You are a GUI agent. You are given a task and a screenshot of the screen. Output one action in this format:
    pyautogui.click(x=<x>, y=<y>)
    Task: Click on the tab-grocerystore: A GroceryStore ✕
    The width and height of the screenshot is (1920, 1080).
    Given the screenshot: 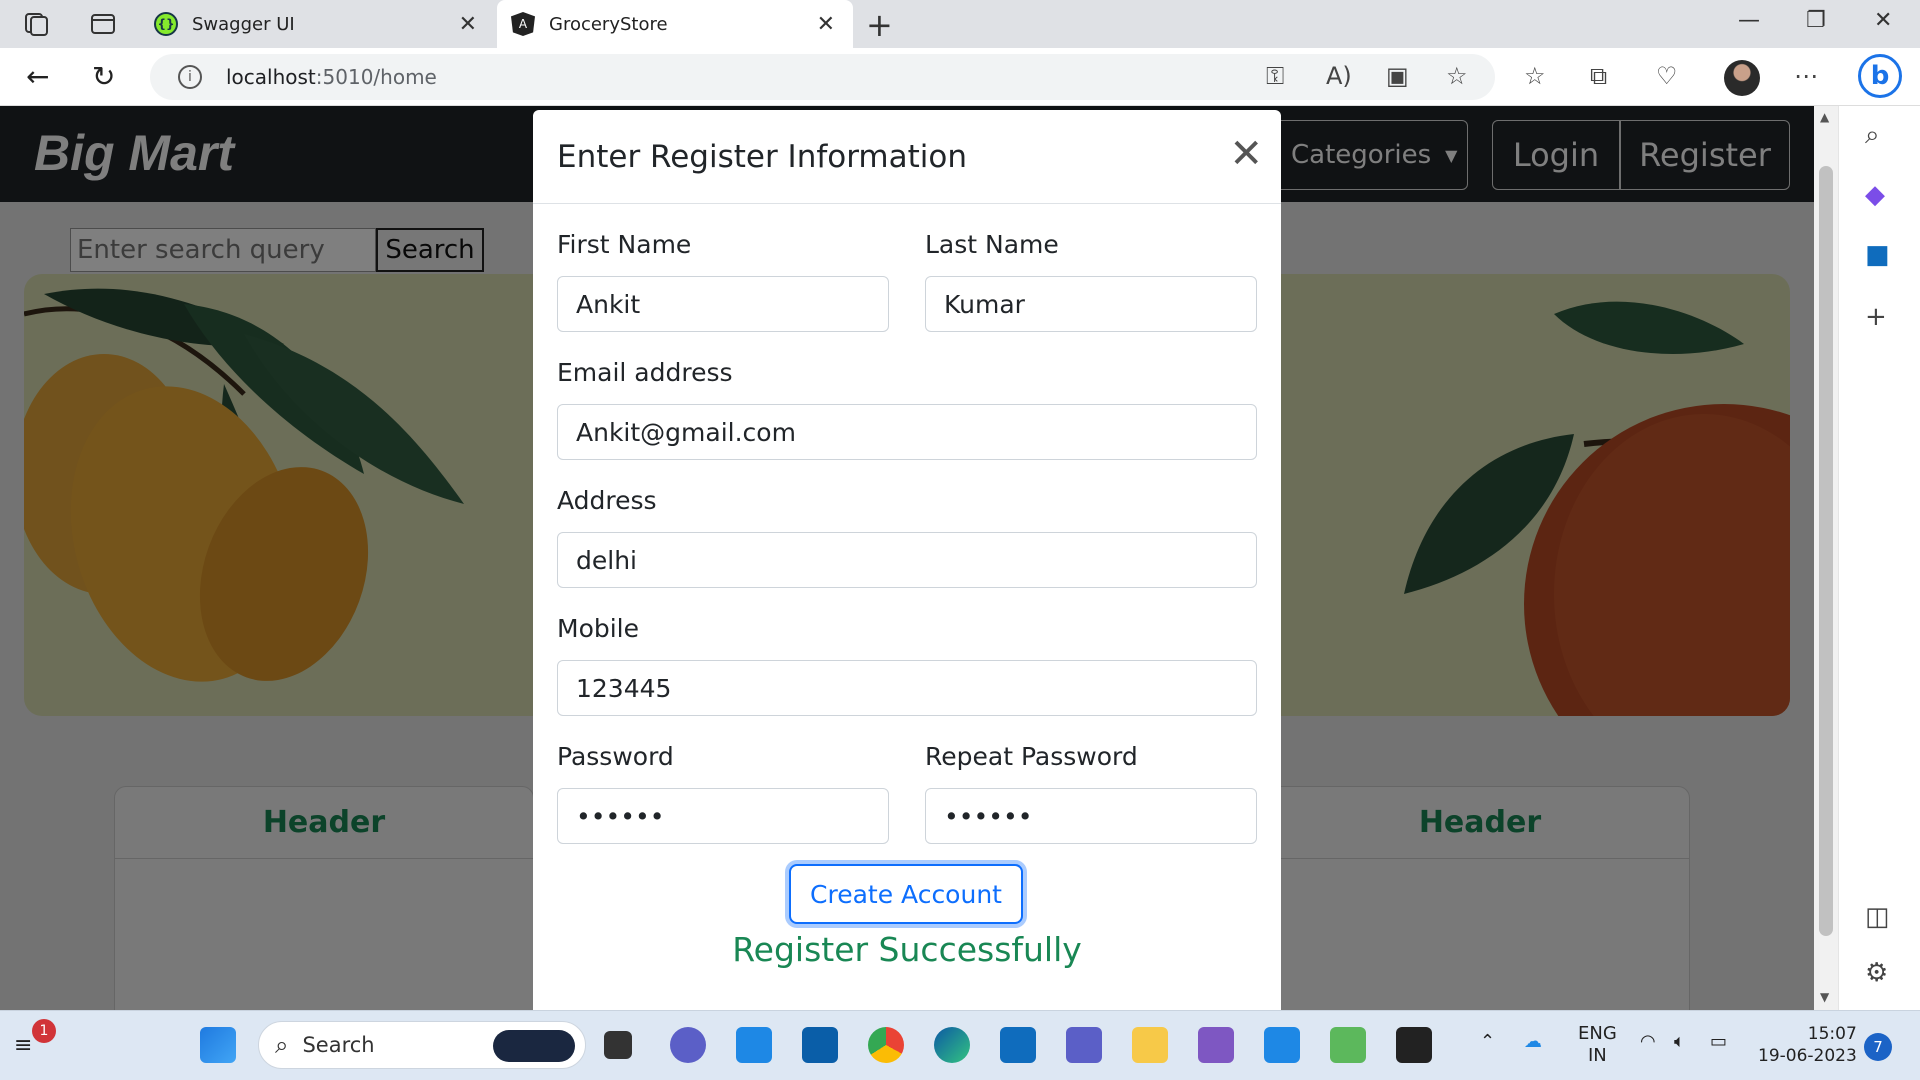 What is the action you would take?
    pyautogui.click(x=675, y=24)
    